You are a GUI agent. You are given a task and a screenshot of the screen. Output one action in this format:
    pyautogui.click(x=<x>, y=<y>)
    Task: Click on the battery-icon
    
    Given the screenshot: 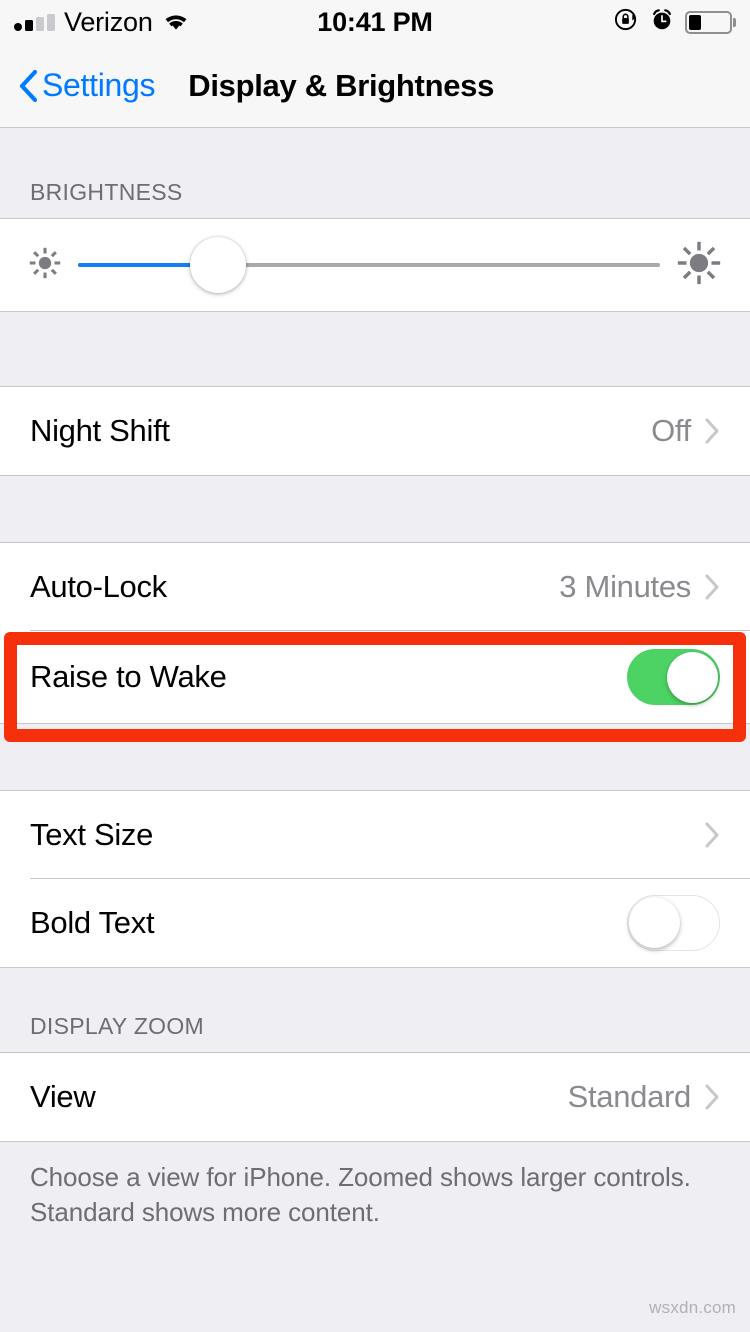 What is the action you would take?
    pyautogui.click(x=710, y=22)
    